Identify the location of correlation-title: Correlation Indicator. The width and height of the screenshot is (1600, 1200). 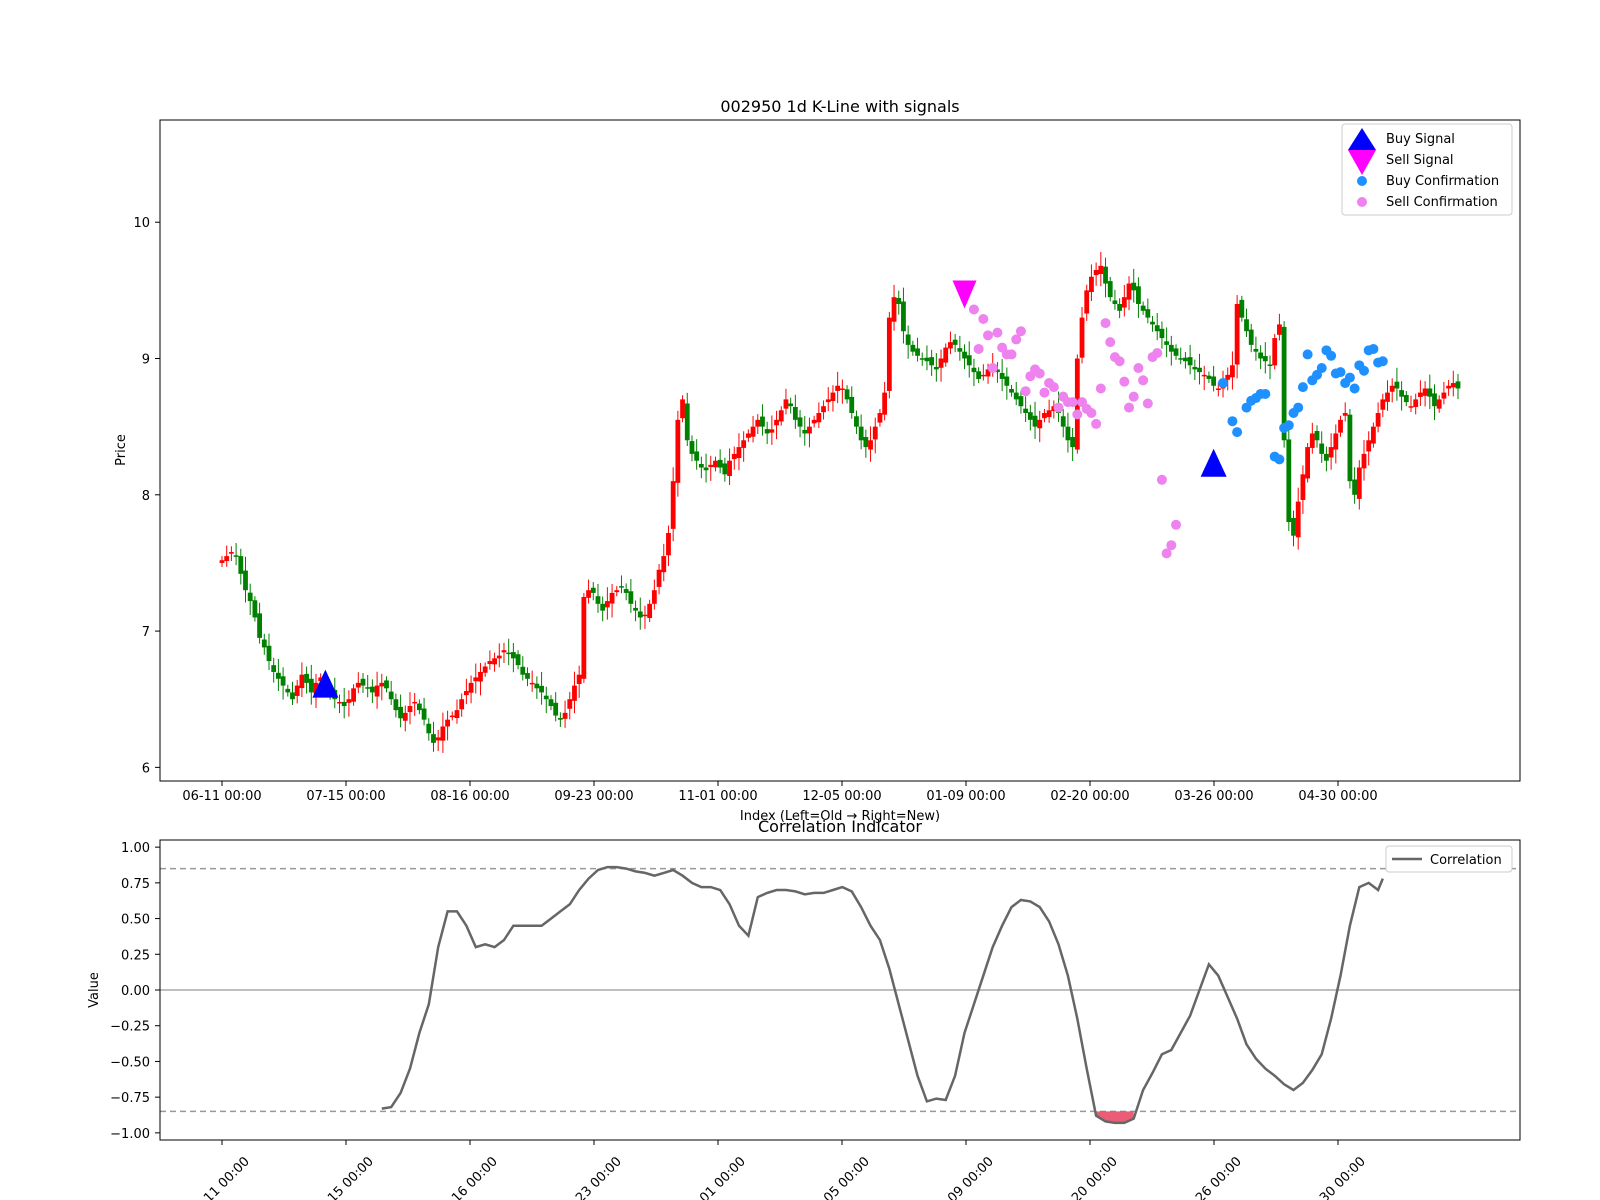
(840, 826).